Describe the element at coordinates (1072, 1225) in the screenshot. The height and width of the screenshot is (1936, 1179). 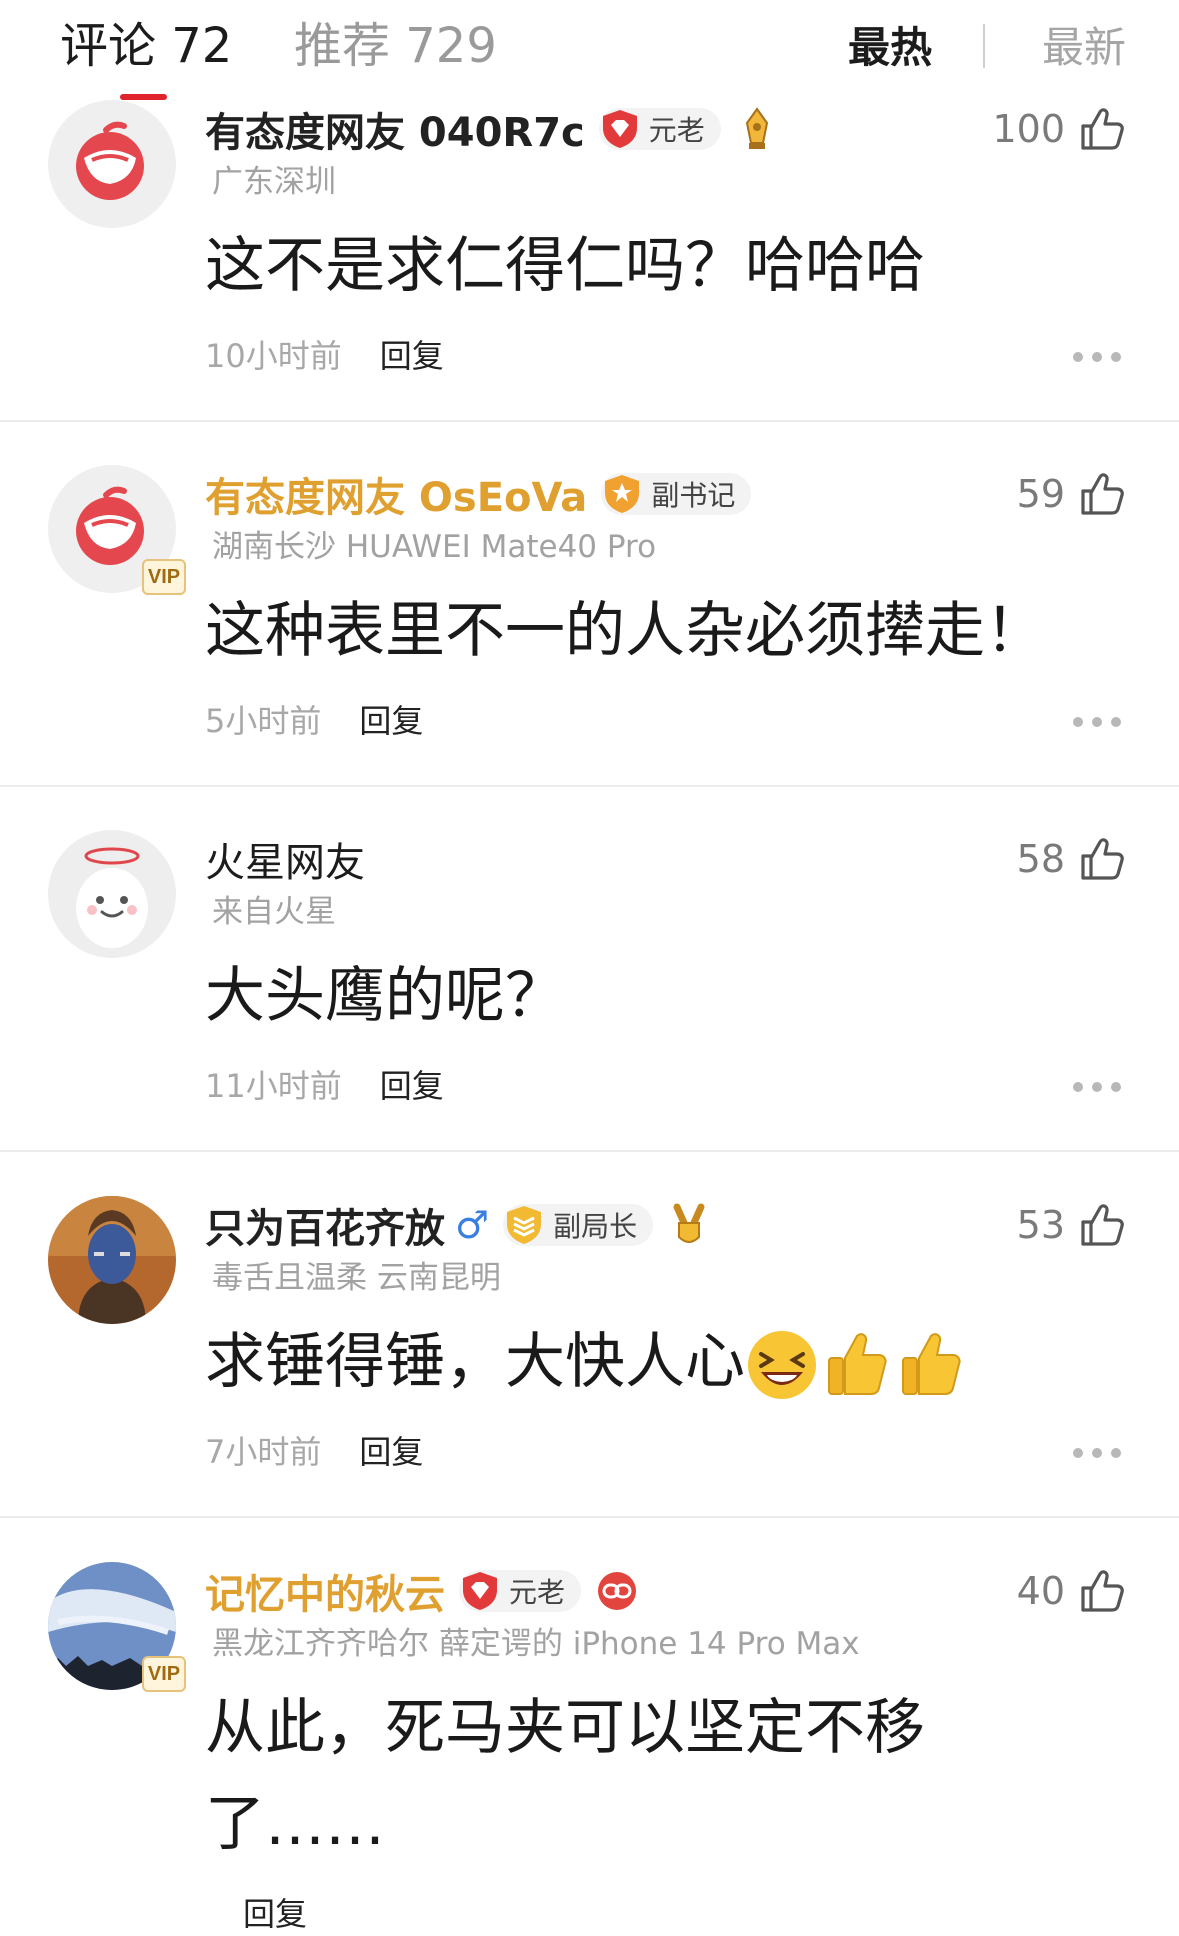
I see `like-button: 53` at that location.